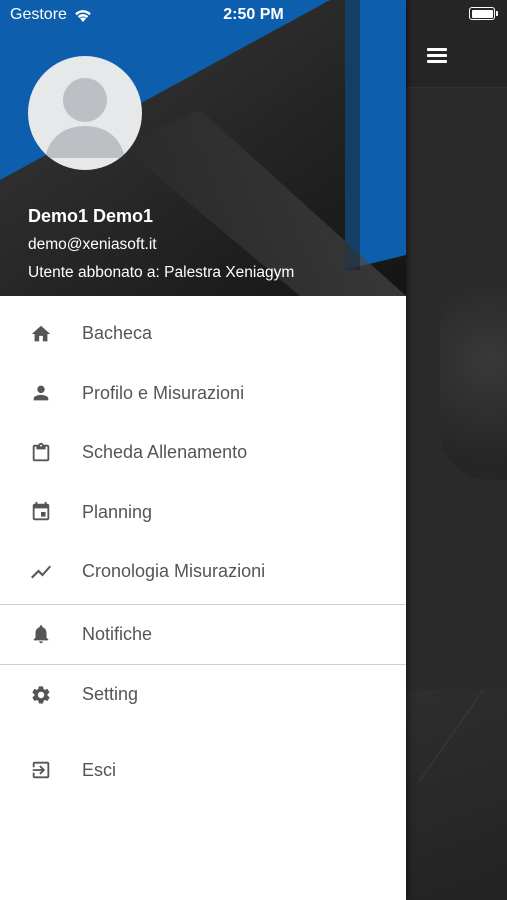  Describe the element at coordinates (41, 572) in the screenshot. I see `trending-icon` at that location.